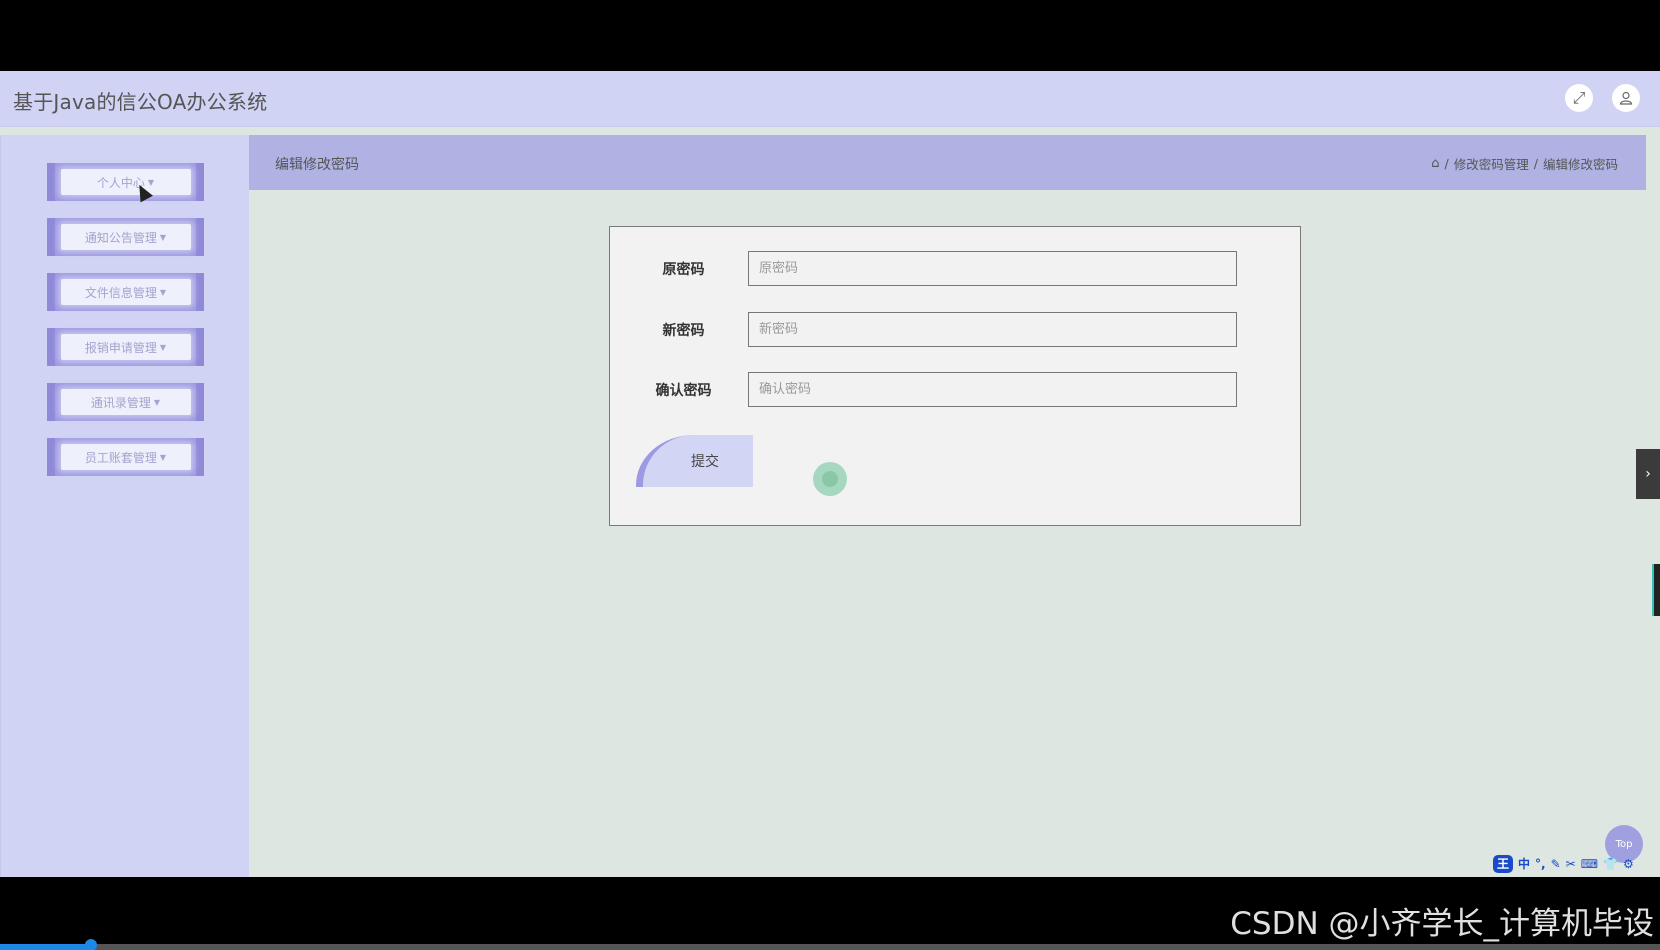 Image resolution: width=1660 pixels, height=950 pixels. Describe the element at coordinates (1491, 163) in the screenshot. I see `breadcrumb-item: 修改密码管理` at that location.